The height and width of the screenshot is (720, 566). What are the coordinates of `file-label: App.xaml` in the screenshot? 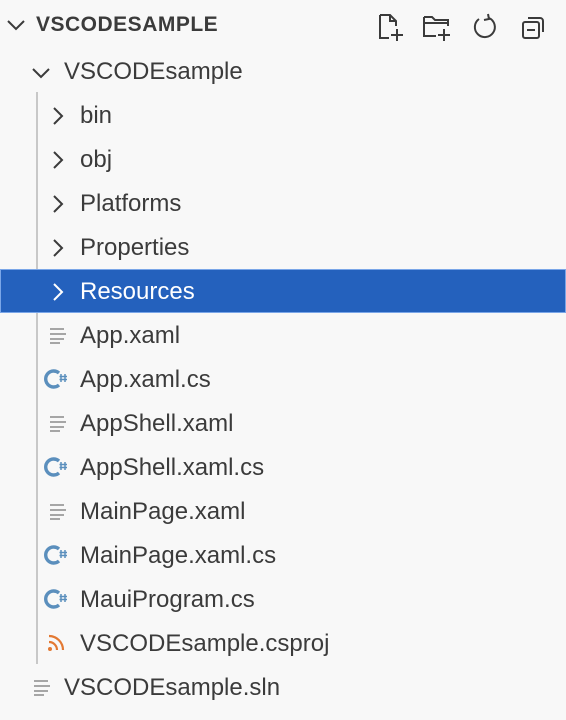 It's located at (130, 335).